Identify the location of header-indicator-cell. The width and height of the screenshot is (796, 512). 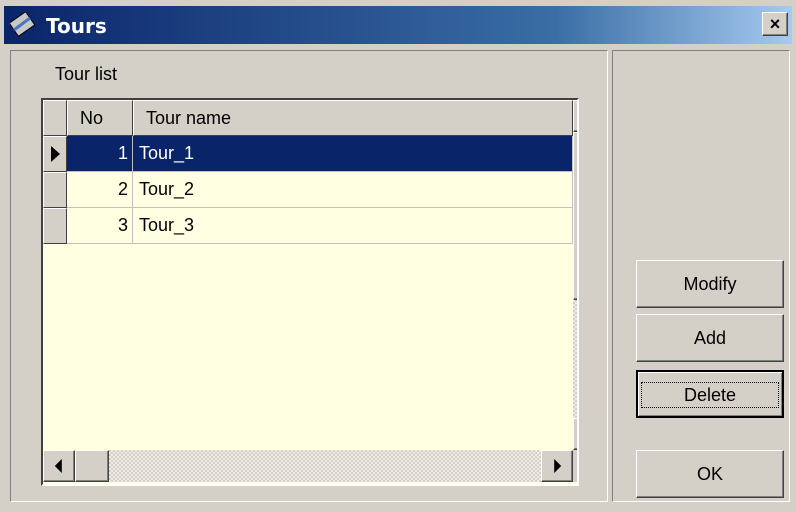
(55, 118).